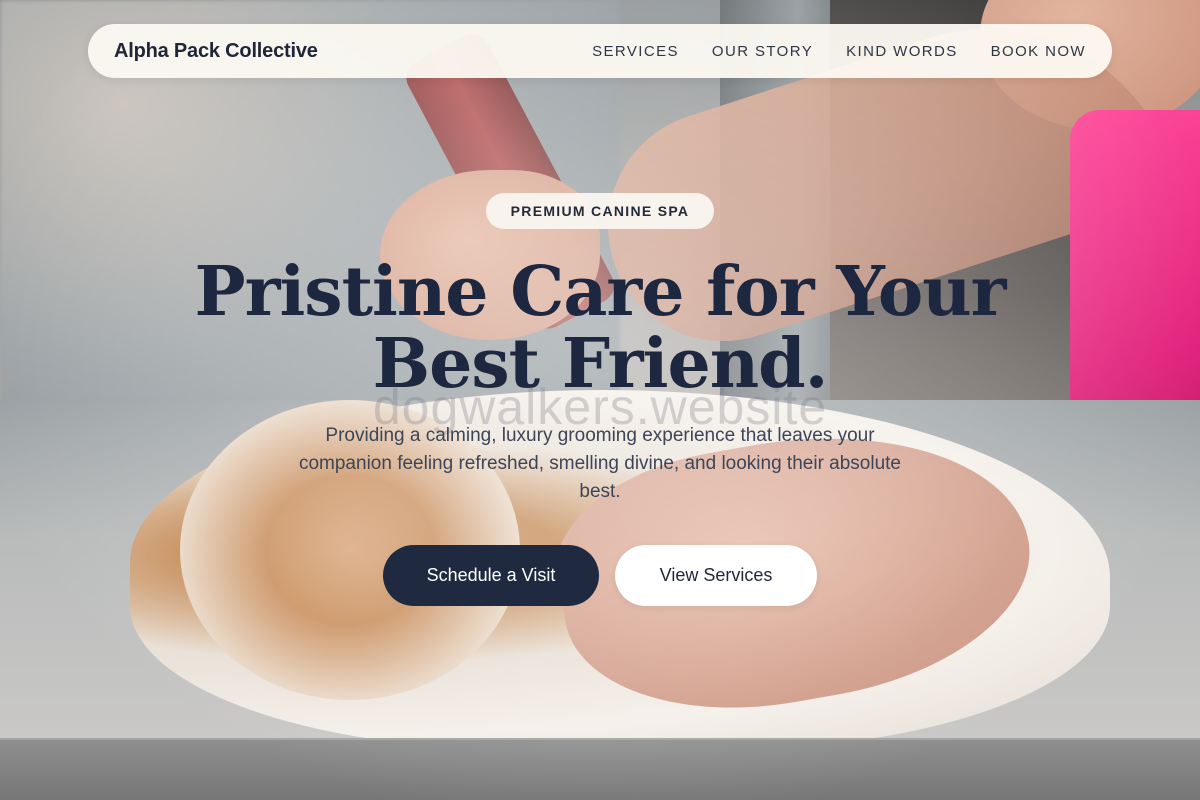 The height and width of the screenshot is (800, 1200). I want to click on nav-links: SERVICES OUR STORY KIND WORDS BOOK NOW, so click(839, 51).